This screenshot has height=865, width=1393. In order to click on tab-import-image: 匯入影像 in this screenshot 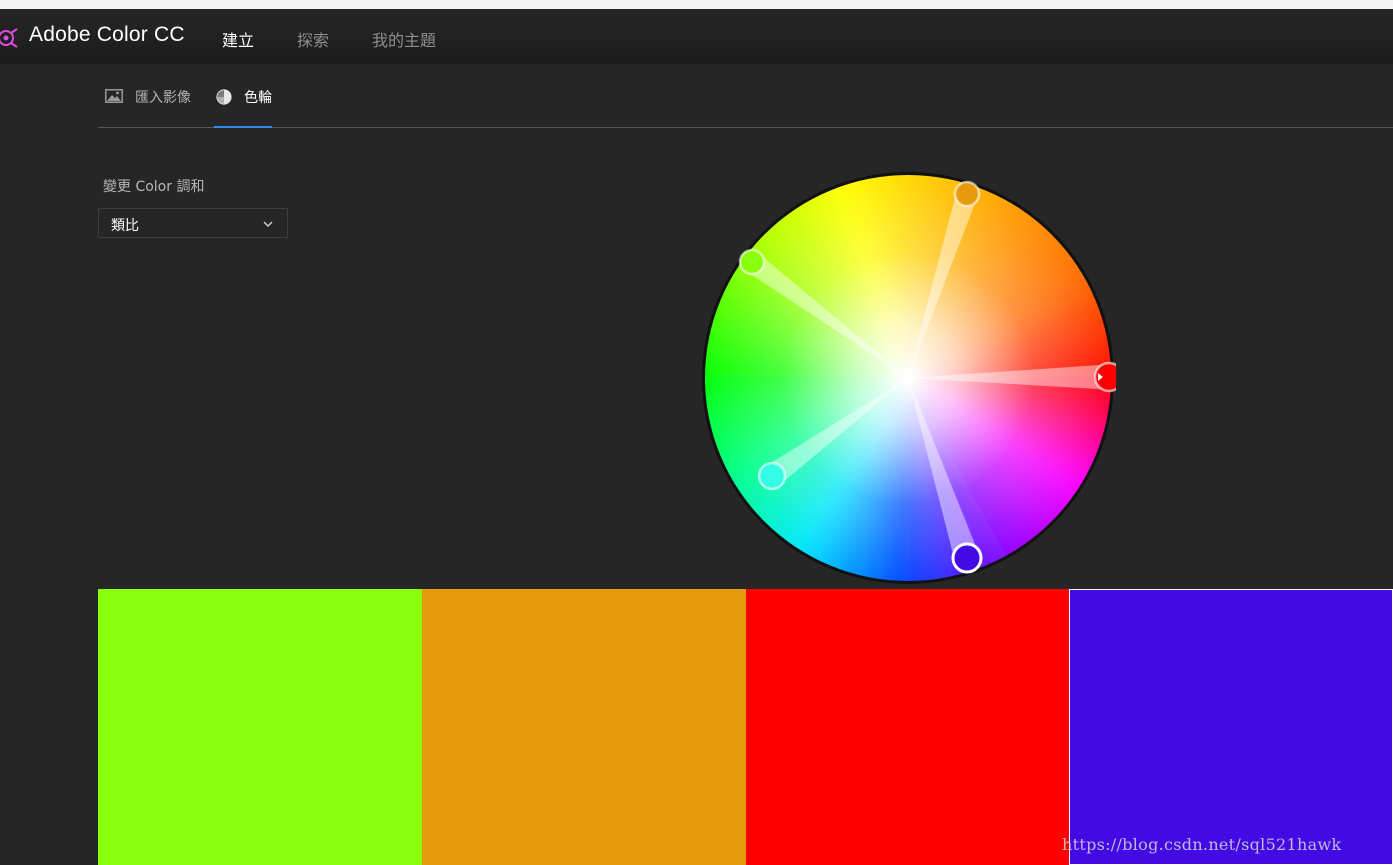, I will do `click(155, 95)`.